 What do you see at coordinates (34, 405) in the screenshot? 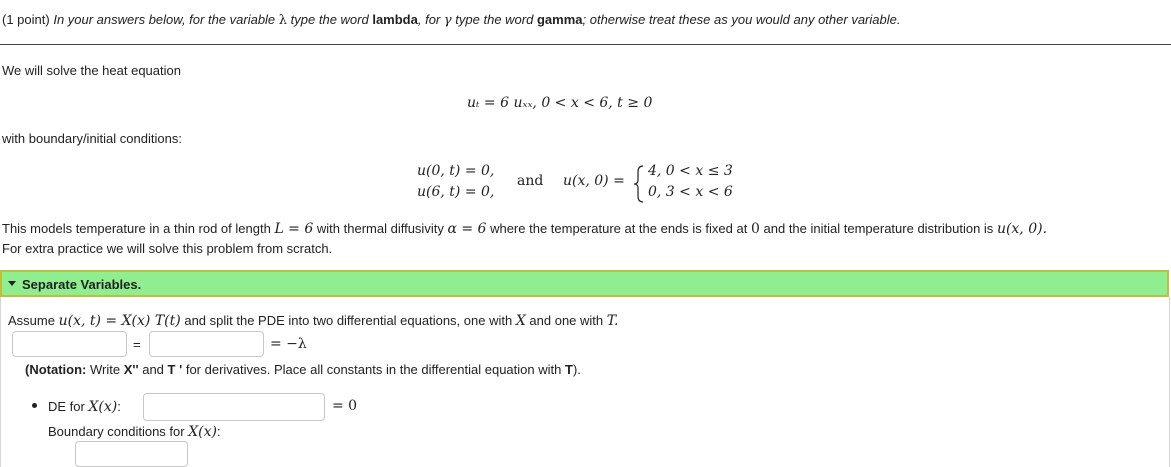
I see `bullet-dot` at bounding box center [34, 405].